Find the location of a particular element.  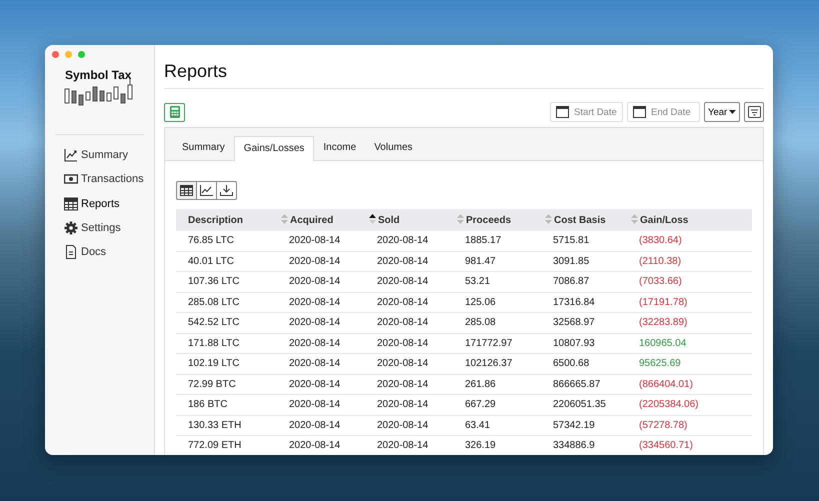

page-title: Reports is located at coordinates (464, 67).